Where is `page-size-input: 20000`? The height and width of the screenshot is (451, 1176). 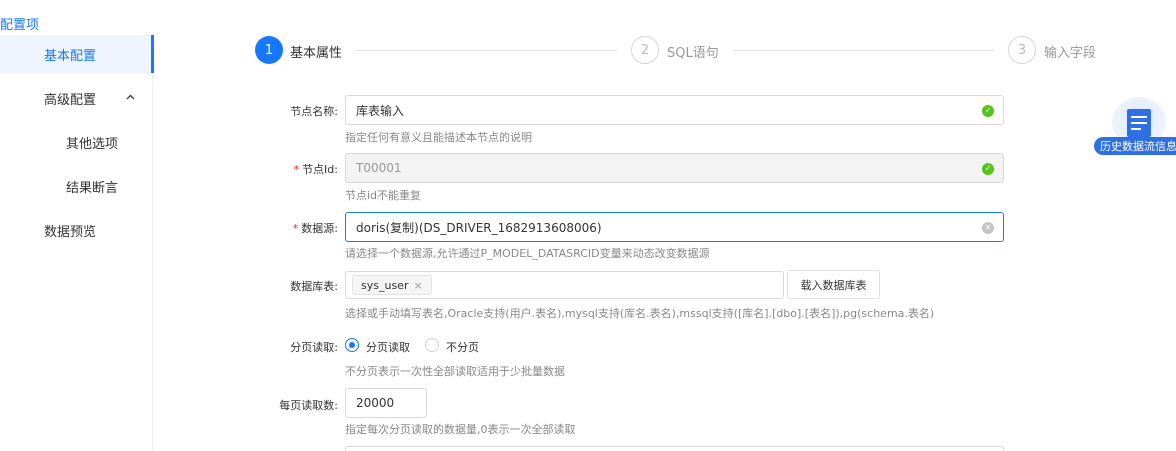 page-size-input: 20000 is located at coordinates (386, 403).